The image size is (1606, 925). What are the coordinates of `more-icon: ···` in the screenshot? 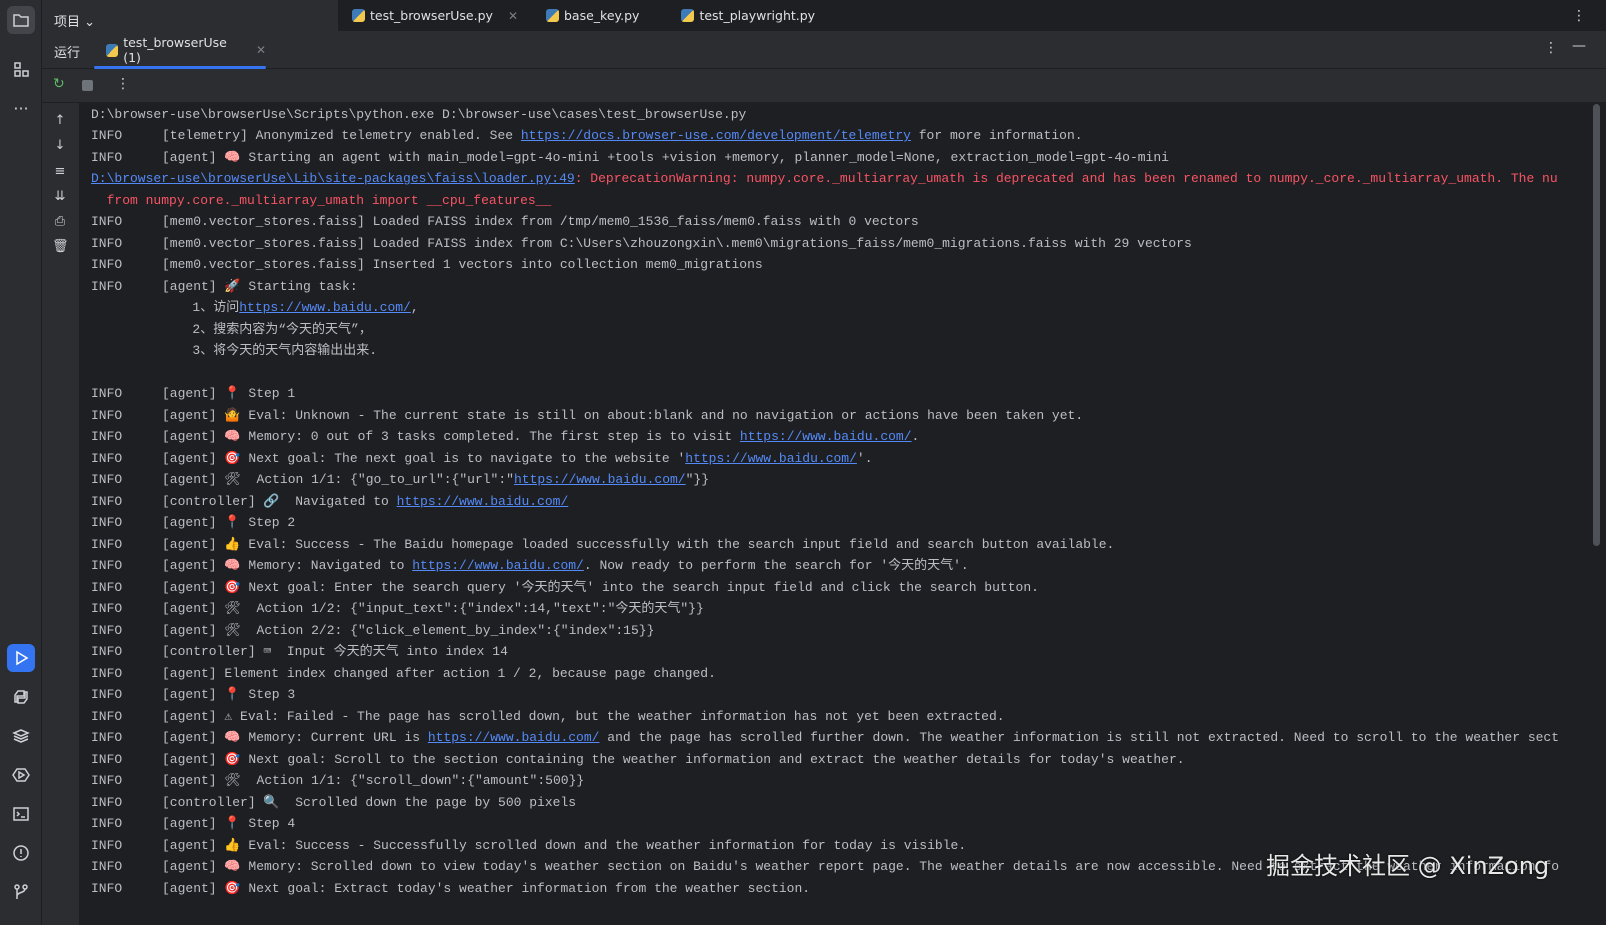 It's located at (21, 108).